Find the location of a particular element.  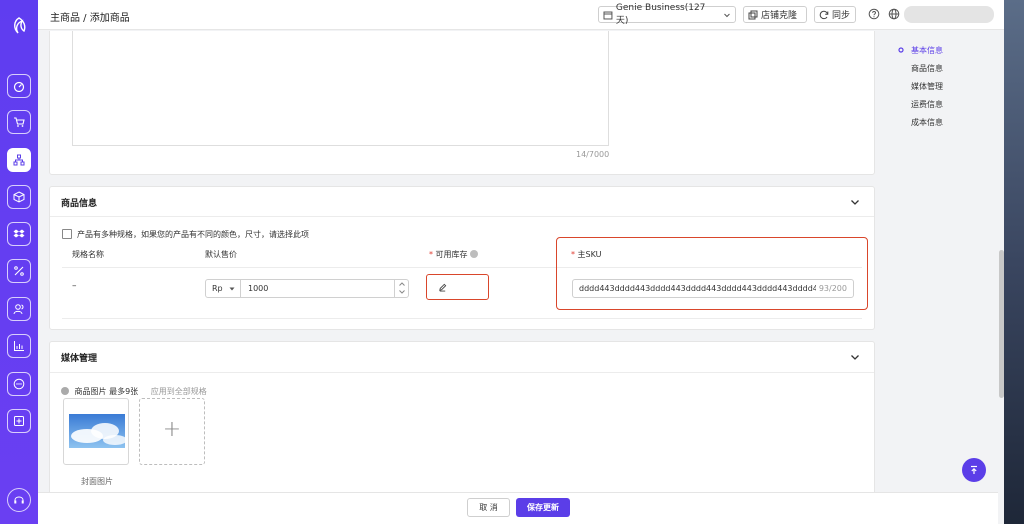

product-tree-icon is located at coordinates (19, 160).